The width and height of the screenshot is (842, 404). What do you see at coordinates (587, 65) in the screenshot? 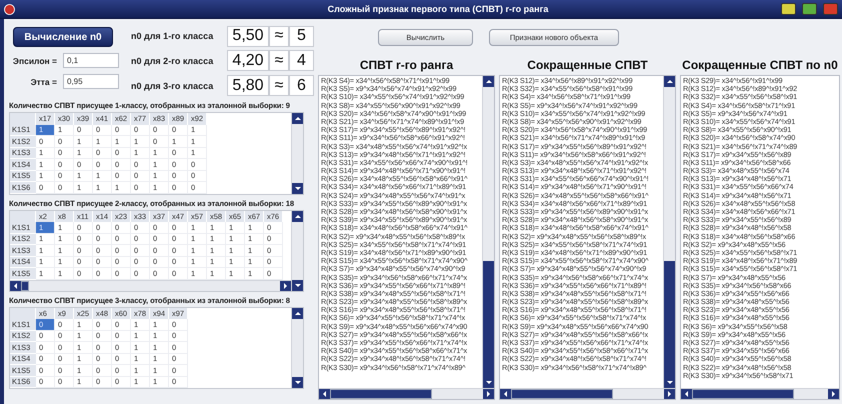
I see `list-title: Сокращенные СПВТ` at bounding box center [587, 65].